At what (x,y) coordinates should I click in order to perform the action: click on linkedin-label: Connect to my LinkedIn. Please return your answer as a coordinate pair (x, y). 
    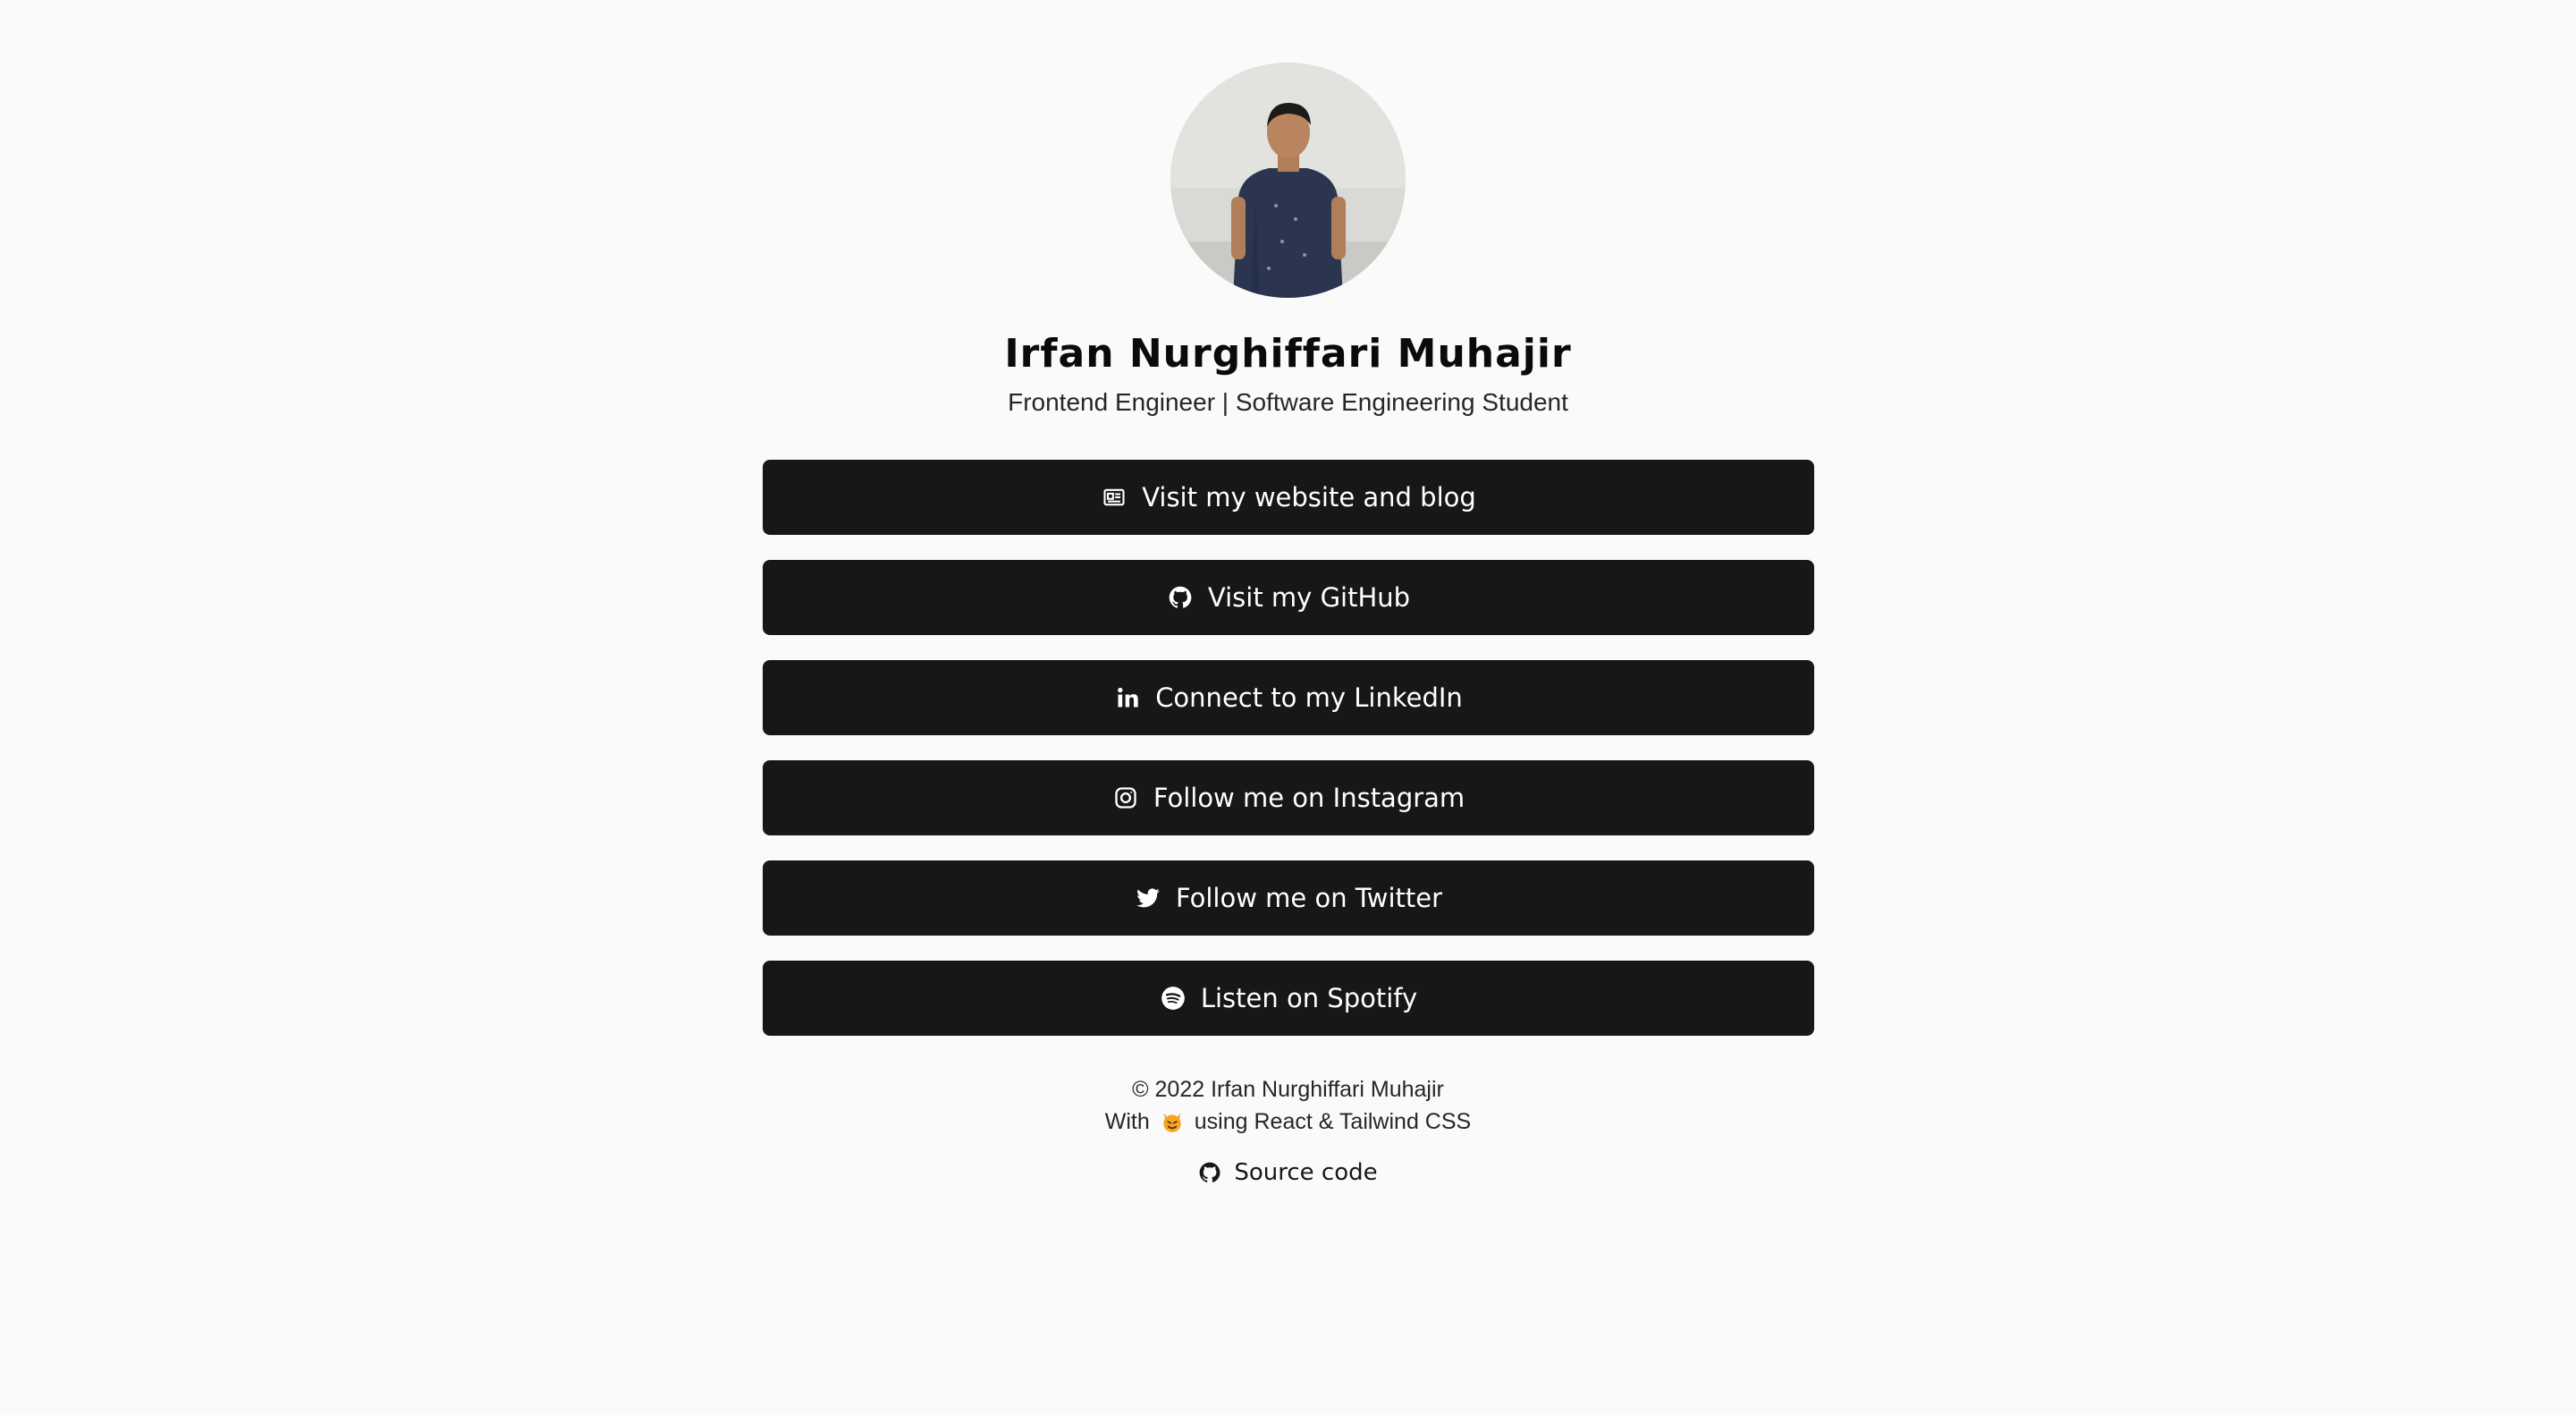
    Looking at the image, I should click on (1309, 698).